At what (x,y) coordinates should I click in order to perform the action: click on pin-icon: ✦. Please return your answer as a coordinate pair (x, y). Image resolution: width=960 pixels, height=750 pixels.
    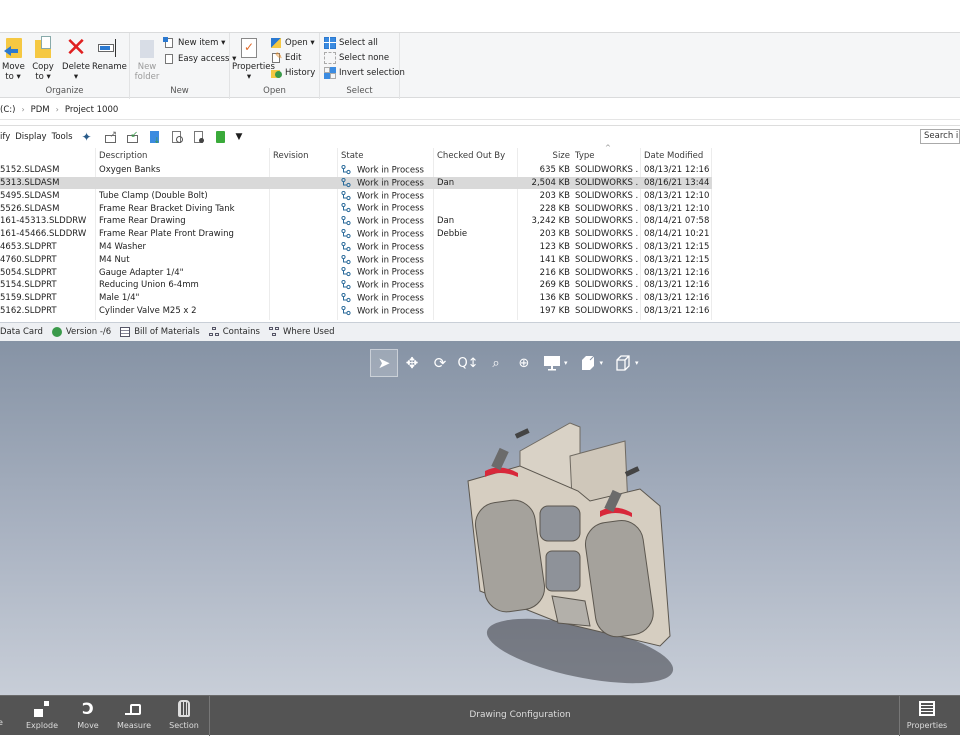
    Looking at the image, I should click on (89, 137).